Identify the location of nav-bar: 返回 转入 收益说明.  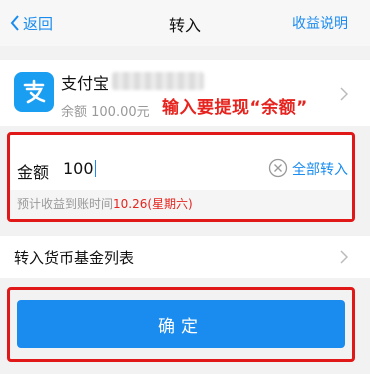
(185, 23).